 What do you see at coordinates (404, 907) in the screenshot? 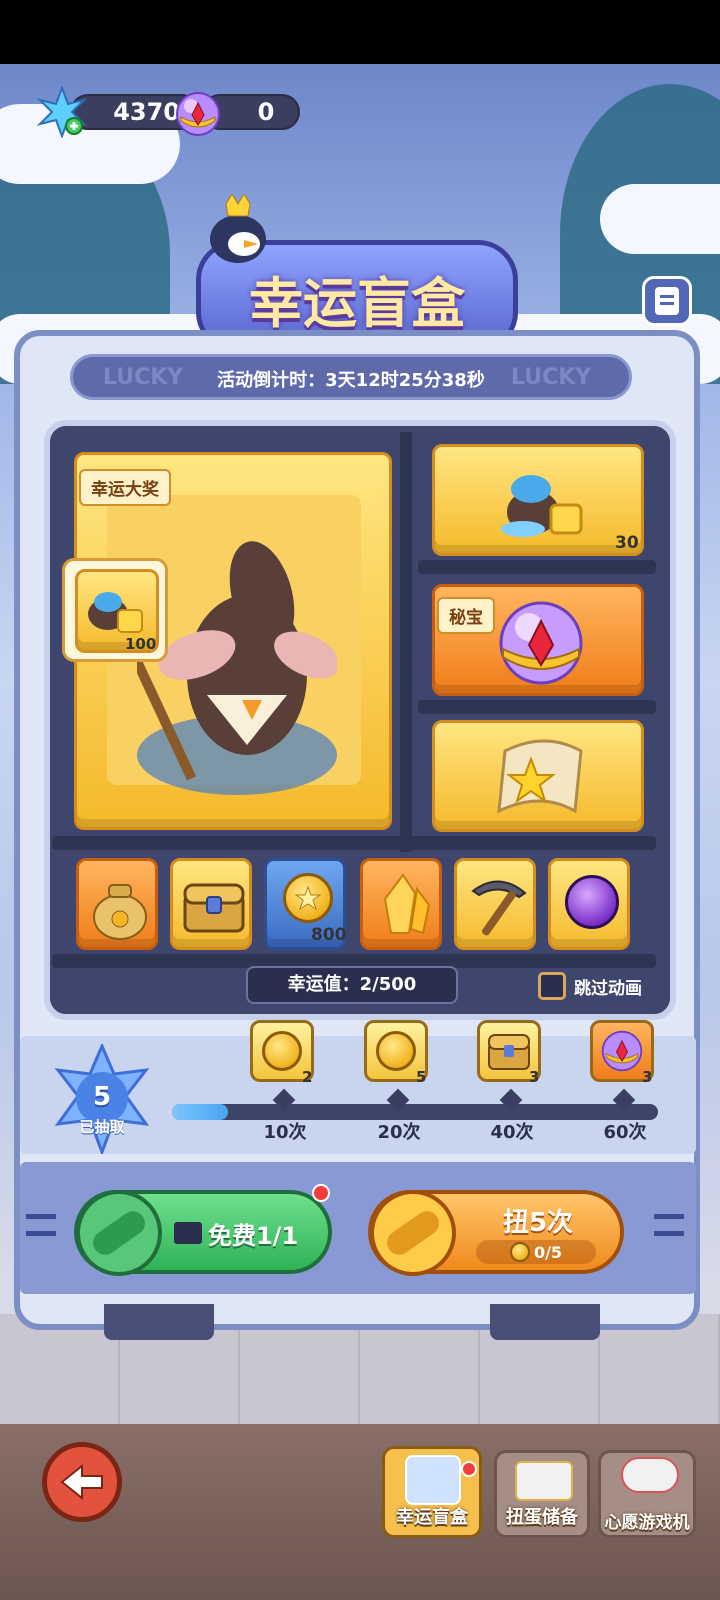
I see `crystal-icon` at bounding box center [404, 907].